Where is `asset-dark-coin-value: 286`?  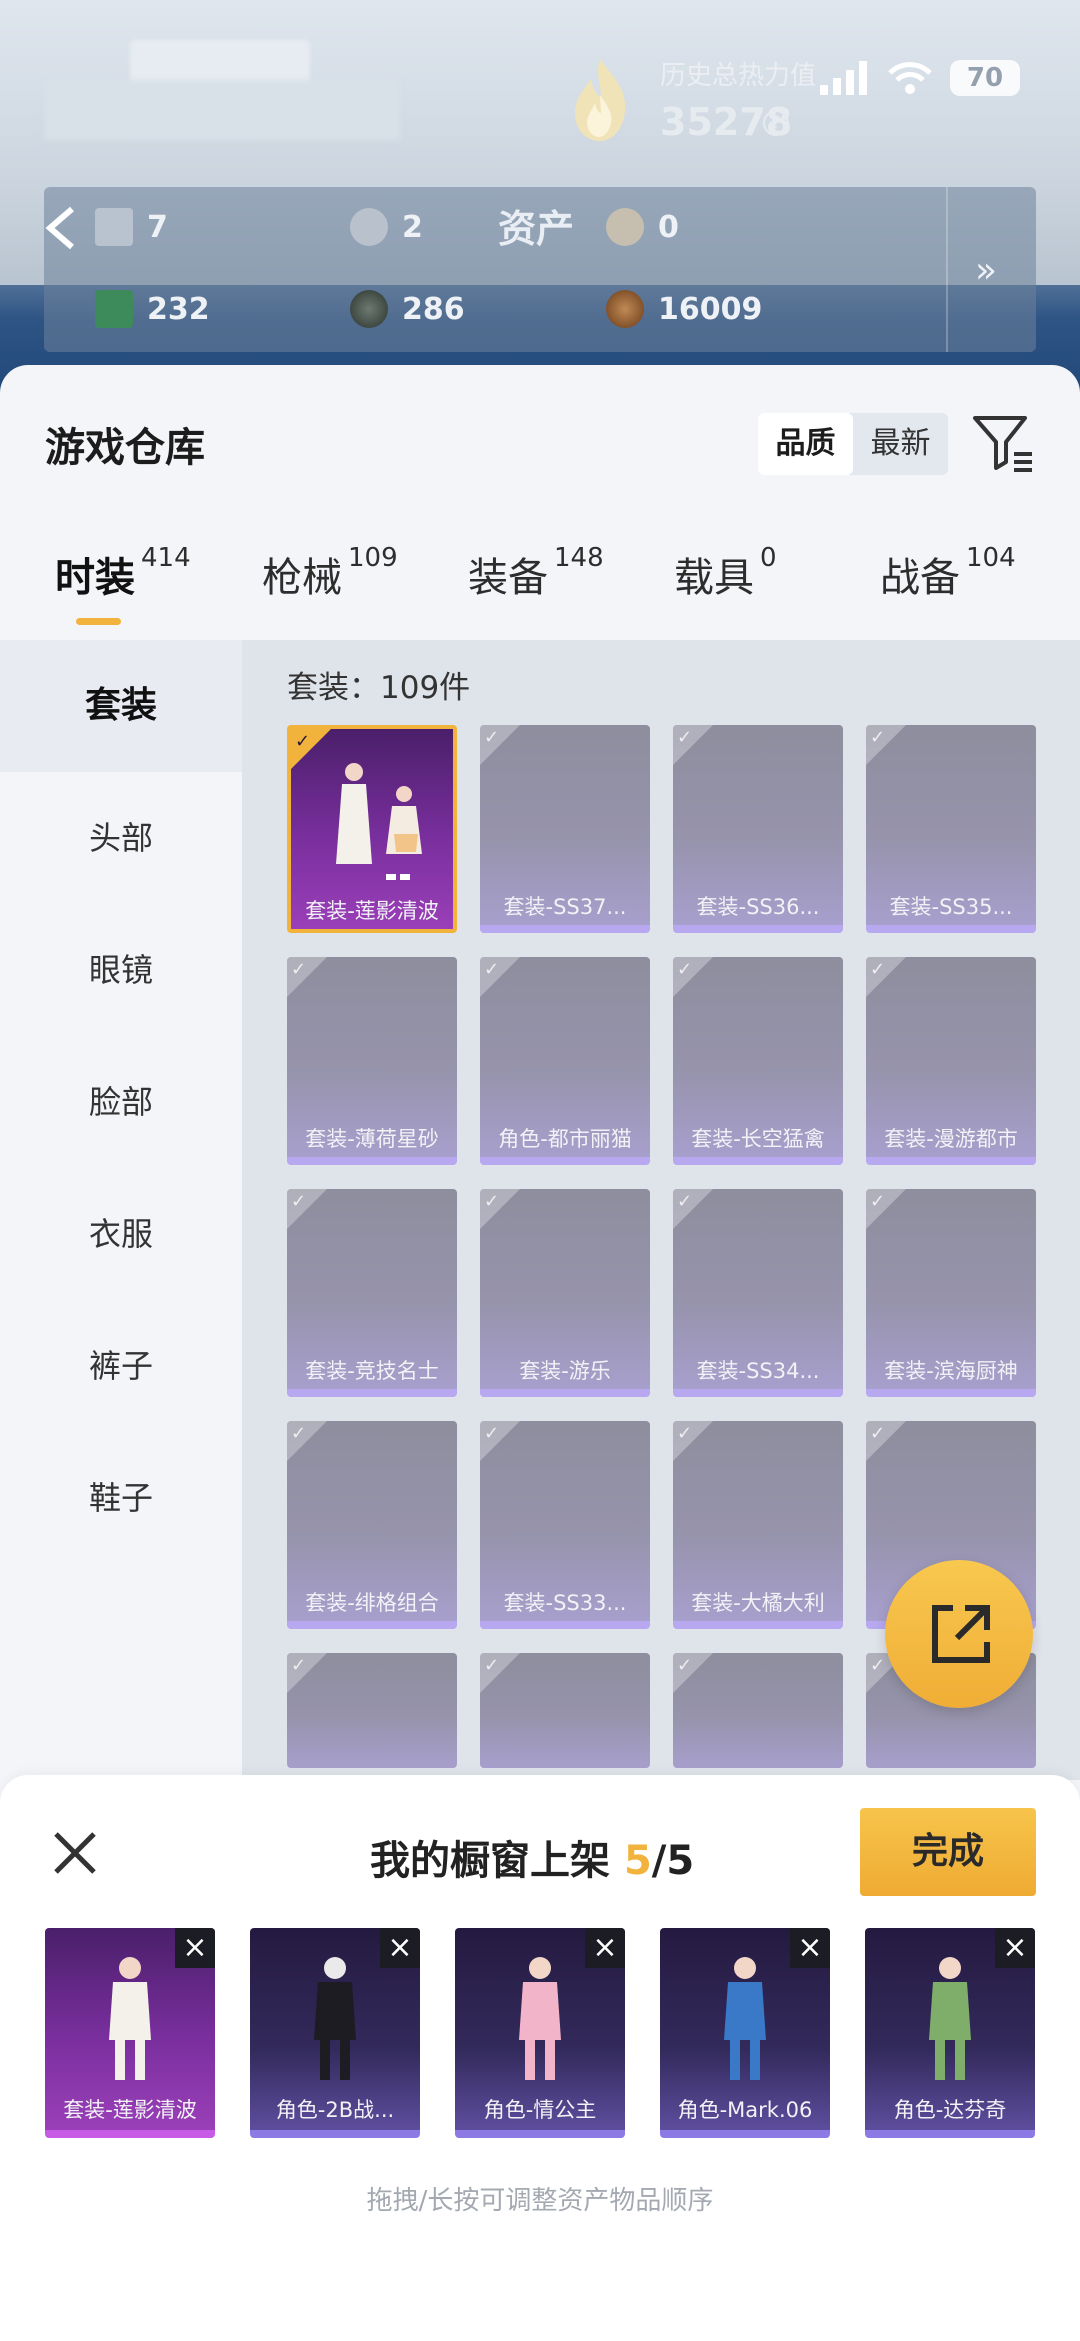 asset-dark-coin-value: 286 is located at coordinates (433, 309).